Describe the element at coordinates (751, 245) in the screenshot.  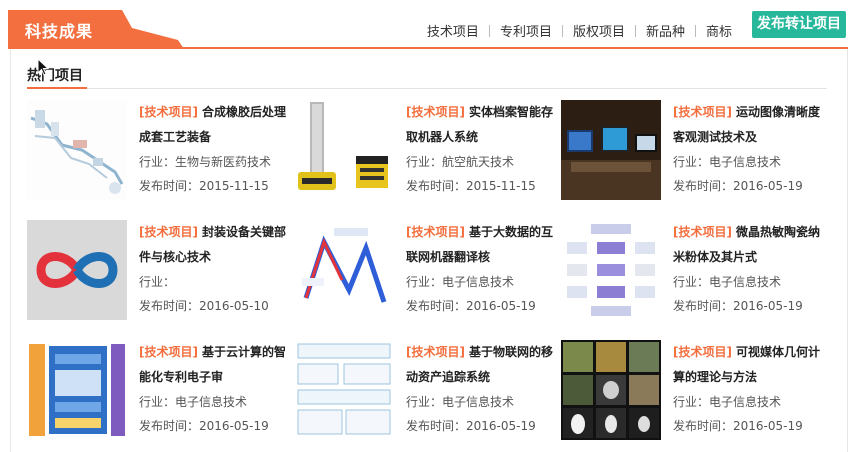
I see `project-title: [技术项目] 微晶热敏陶瓷纳米粉体及其片式` at that location.